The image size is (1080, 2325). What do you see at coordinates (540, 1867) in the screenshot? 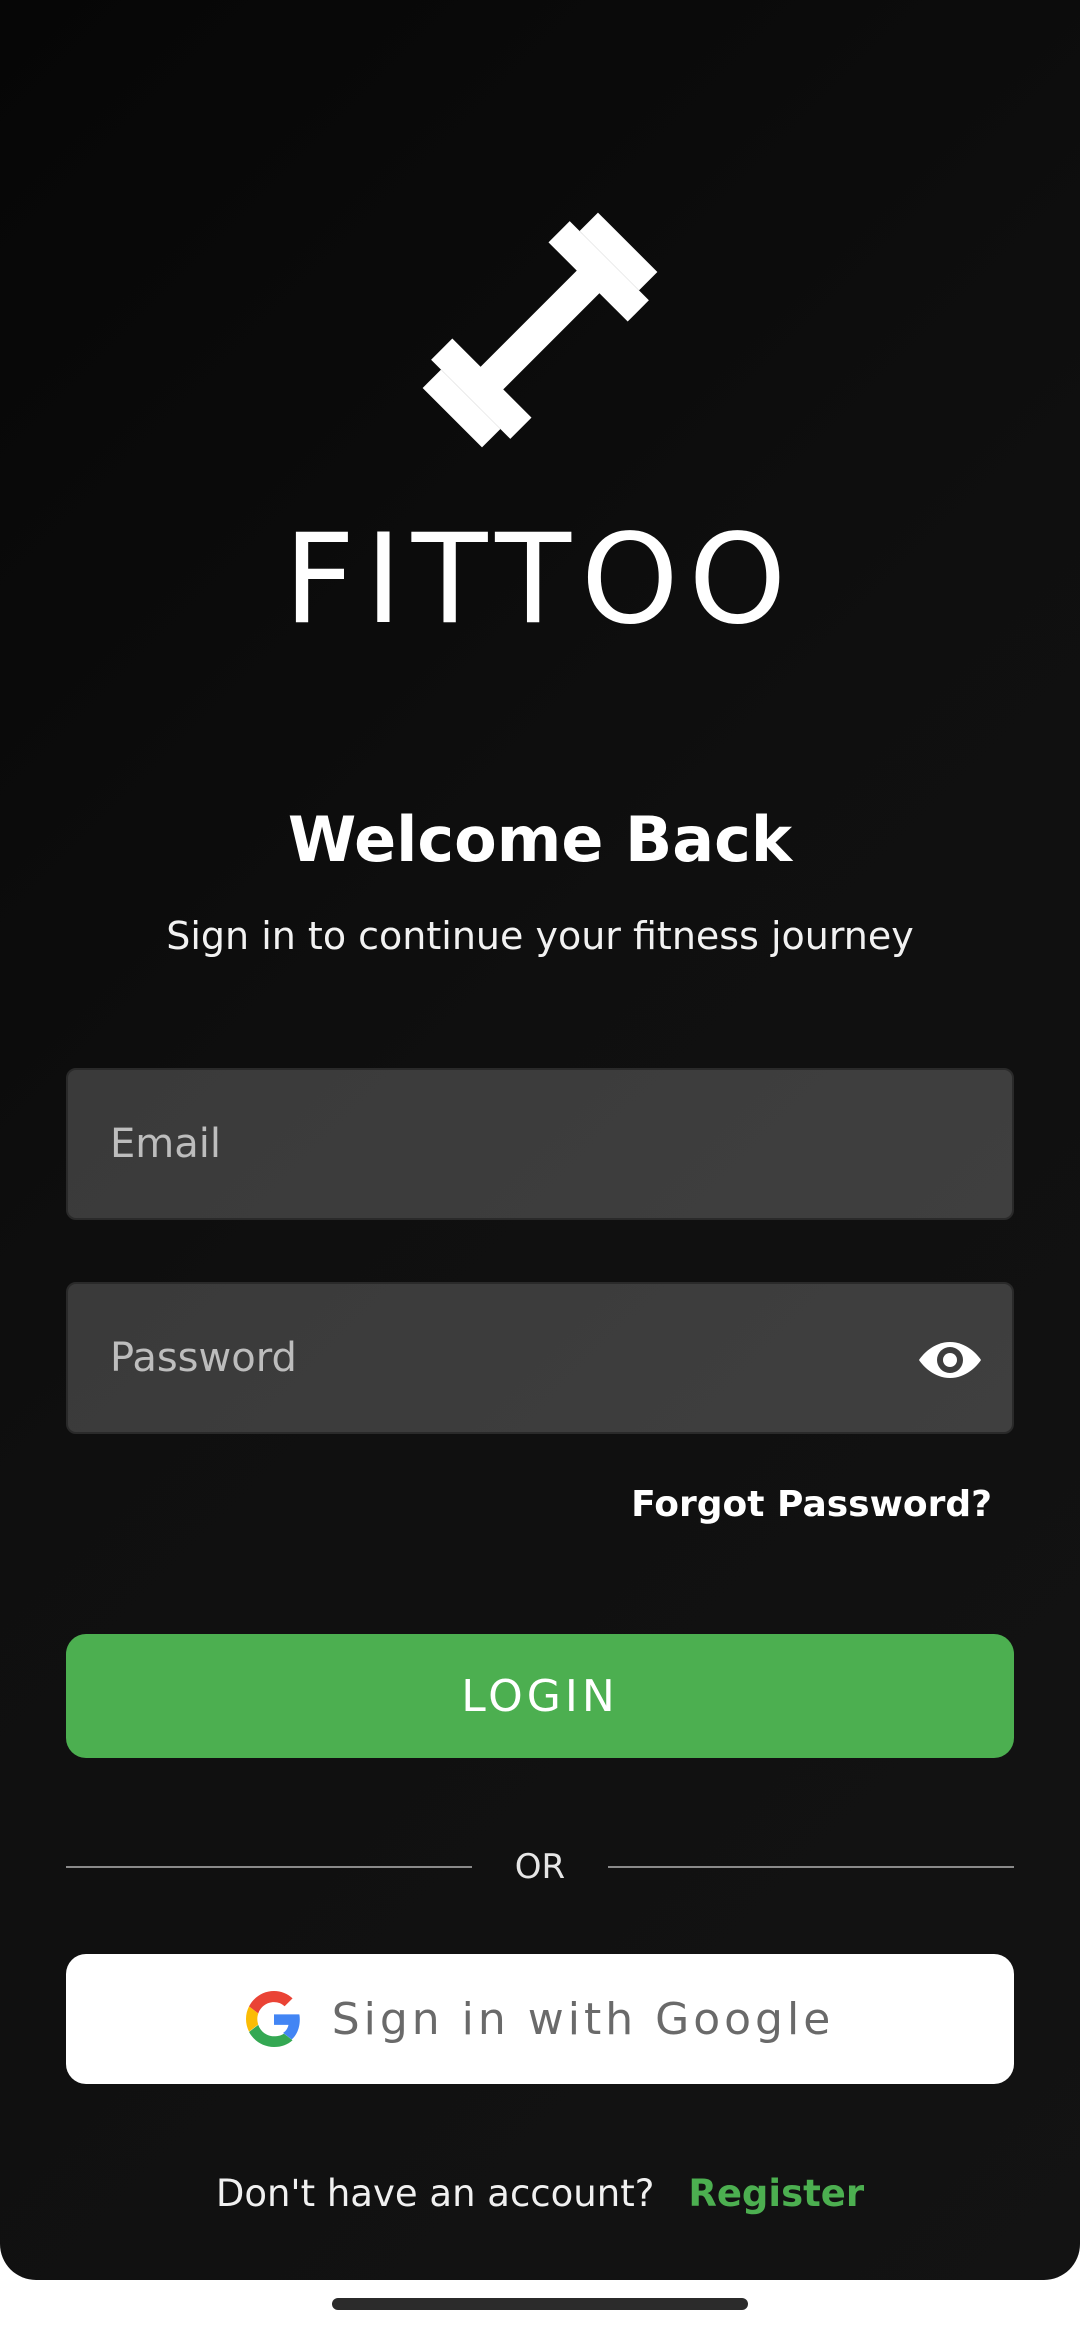
I see `or-divider-label: OR` at bounding box center [540, 1867].